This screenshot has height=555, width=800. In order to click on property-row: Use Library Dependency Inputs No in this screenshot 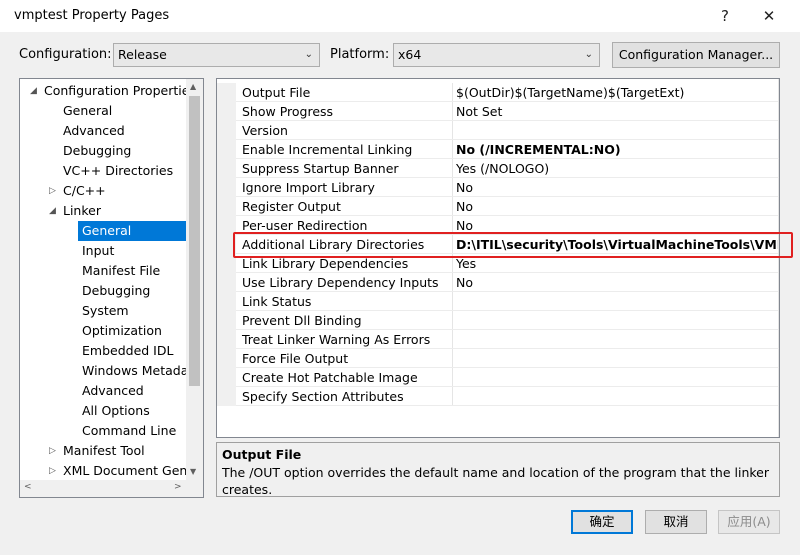, I will do `click(498, 282)`.